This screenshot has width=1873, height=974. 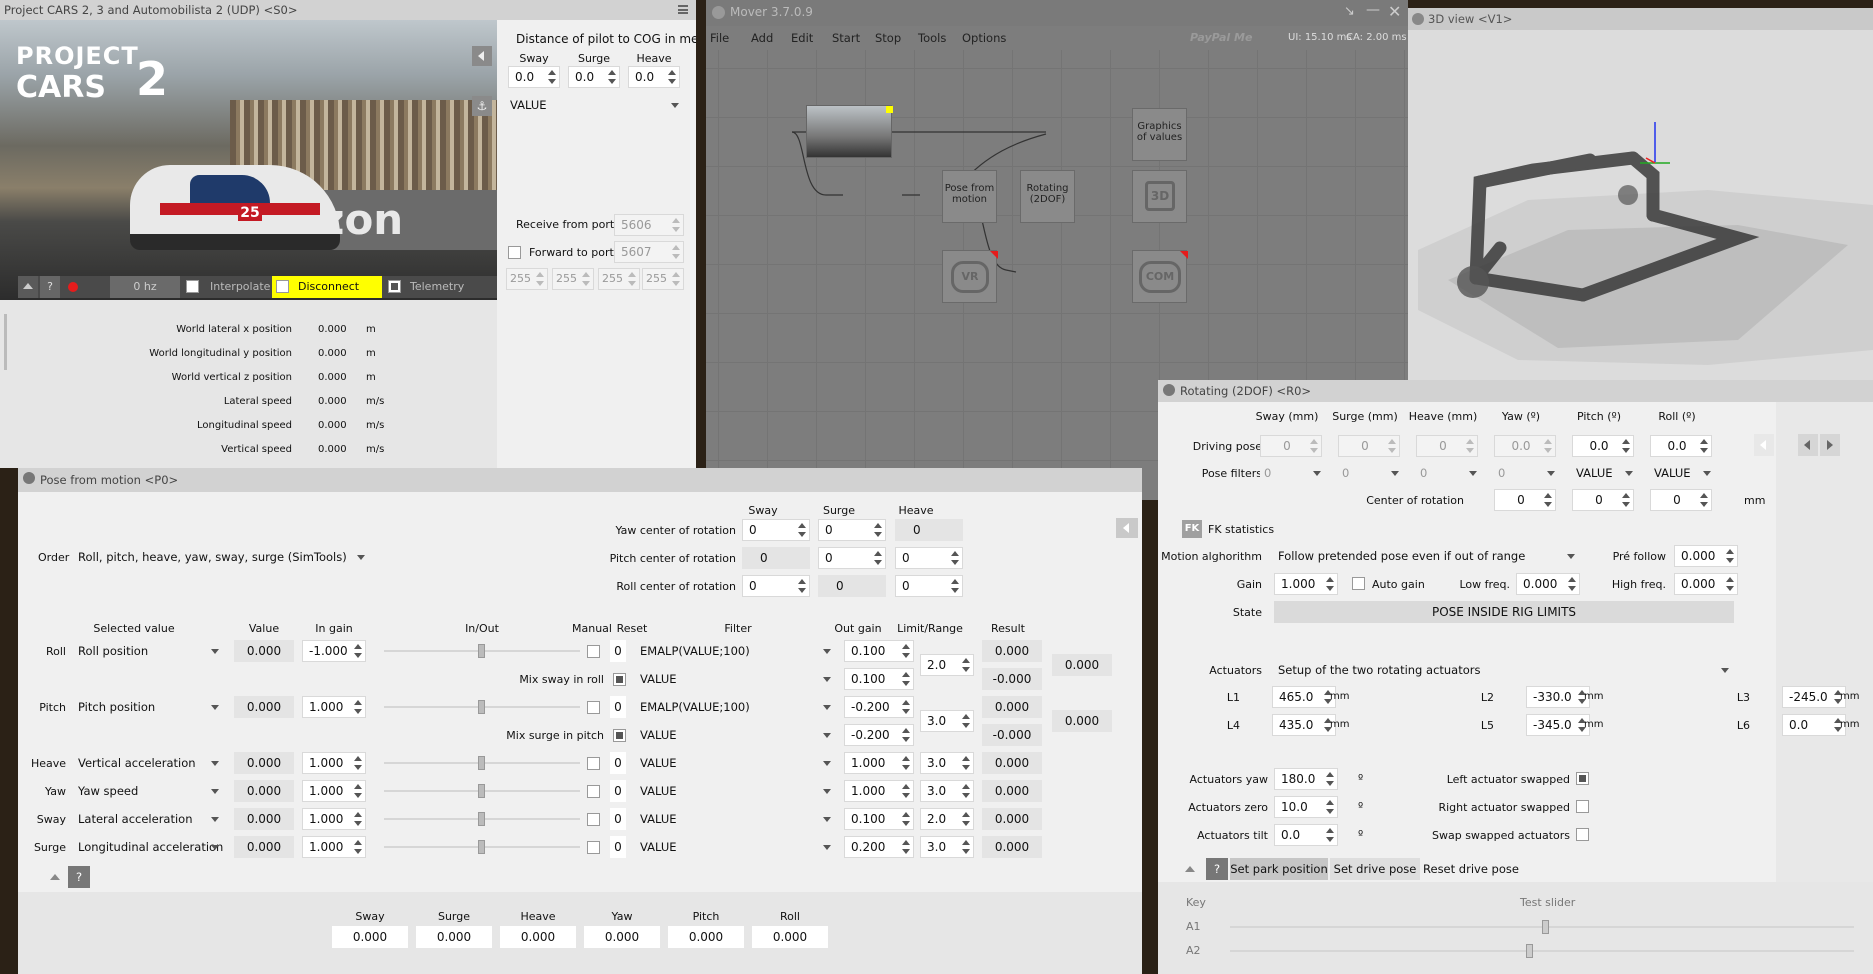 I want to click on selected-value-select: Vertical acceleration, so click(x=149, y=763).